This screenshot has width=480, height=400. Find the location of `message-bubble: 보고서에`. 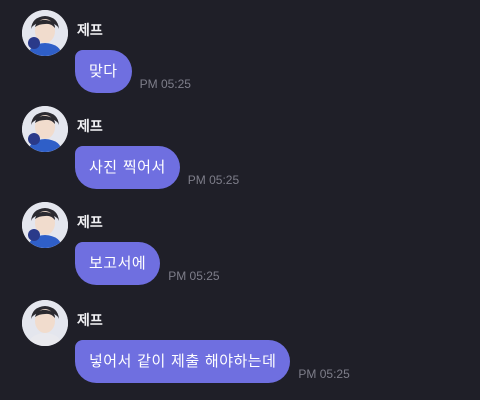

message-bubble: 보고서에 is located at coordinates (118, 263).